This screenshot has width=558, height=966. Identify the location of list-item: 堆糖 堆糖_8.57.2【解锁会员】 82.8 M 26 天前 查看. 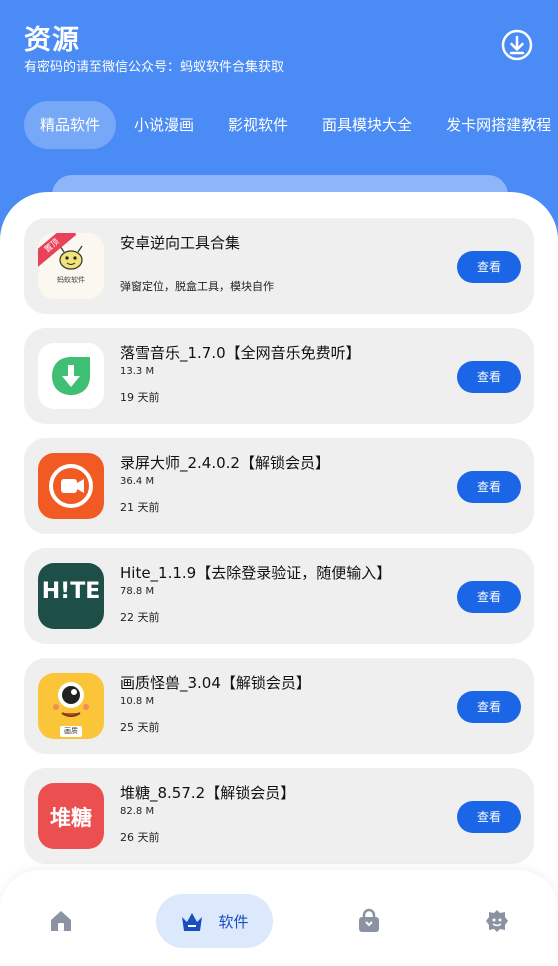
(279, 816).